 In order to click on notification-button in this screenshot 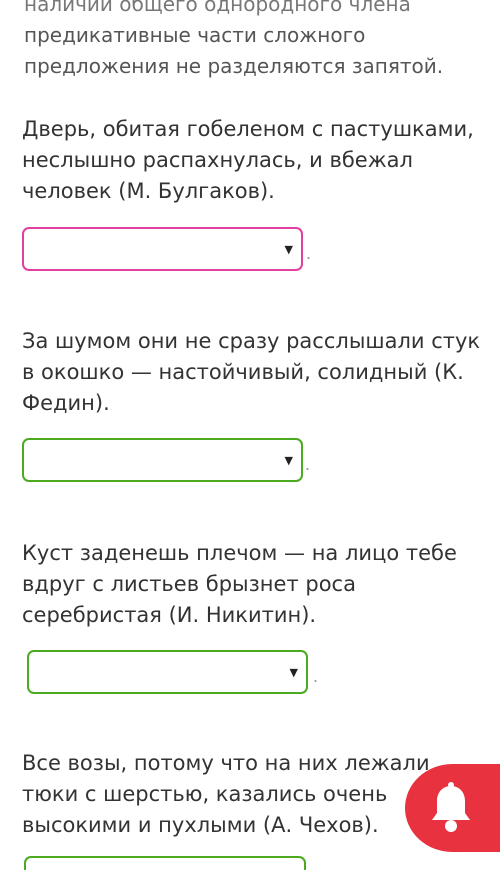, I will do `click(452, 808)`.